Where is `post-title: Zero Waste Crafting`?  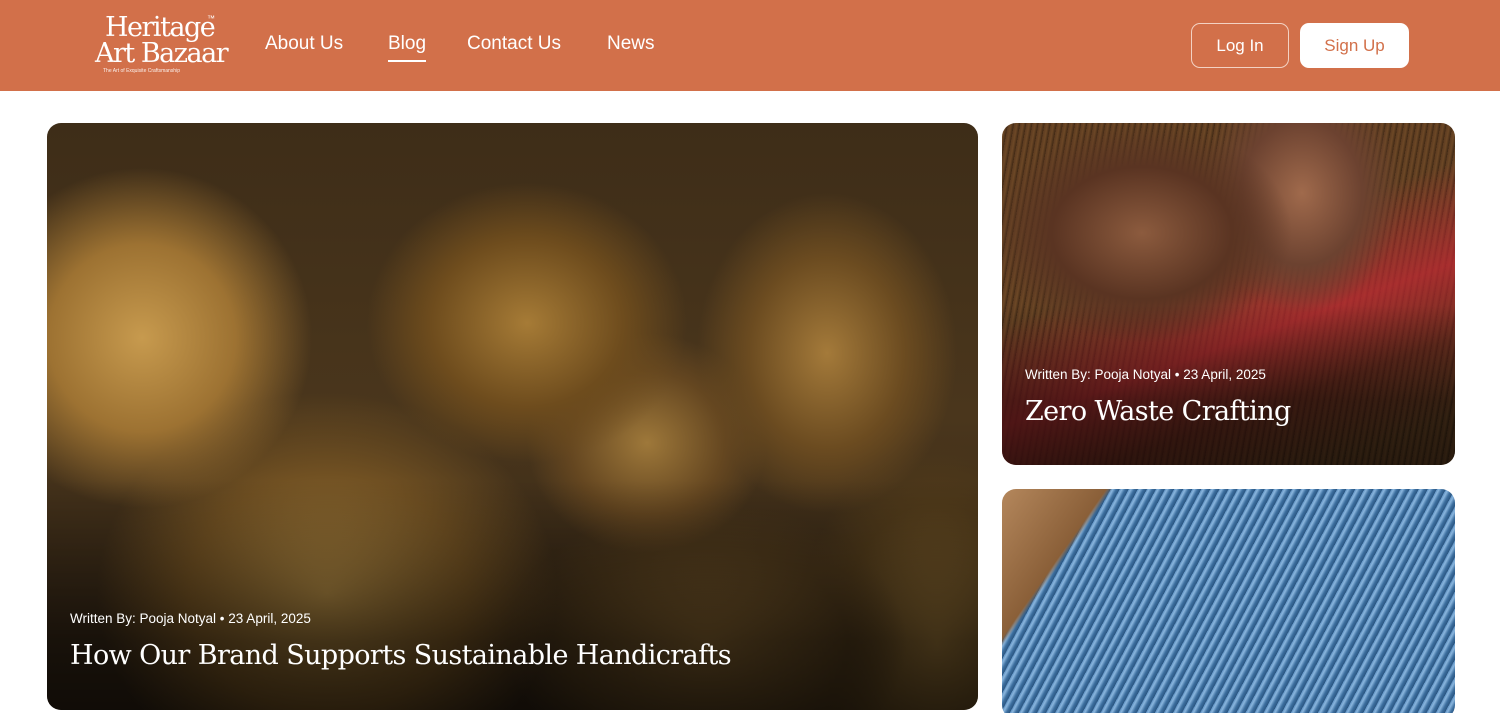
post-title: Zero Waste Crafting is located at coordinates (1158, 411).